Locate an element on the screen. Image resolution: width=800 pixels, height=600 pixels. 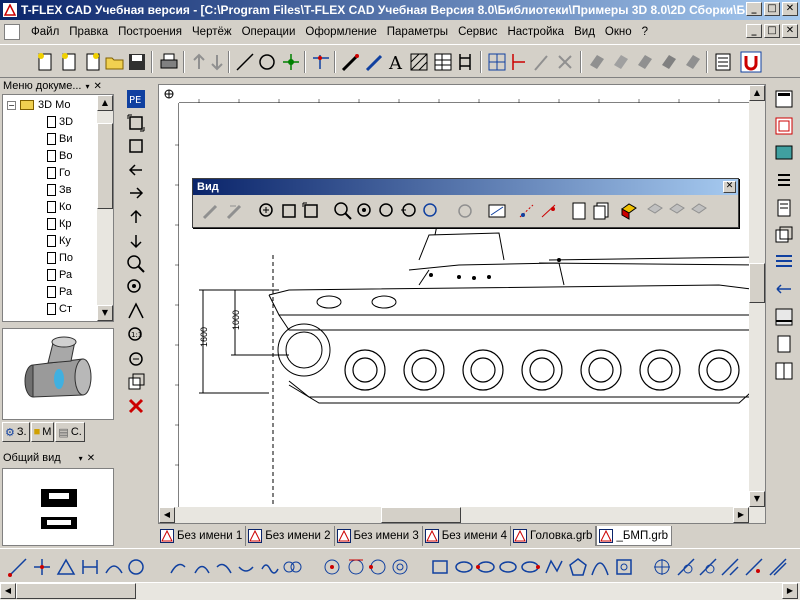
model-tree-icon is located at coordinates (784, 99).